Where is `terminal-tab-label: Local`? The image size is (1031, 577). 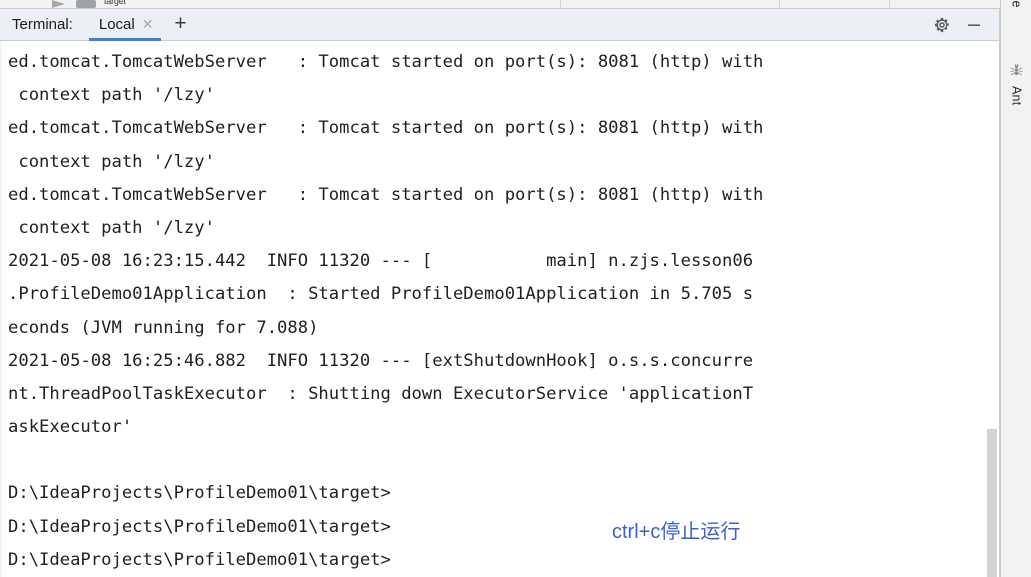 terminal-tab-label: Local is located at coordinates (116, 24).